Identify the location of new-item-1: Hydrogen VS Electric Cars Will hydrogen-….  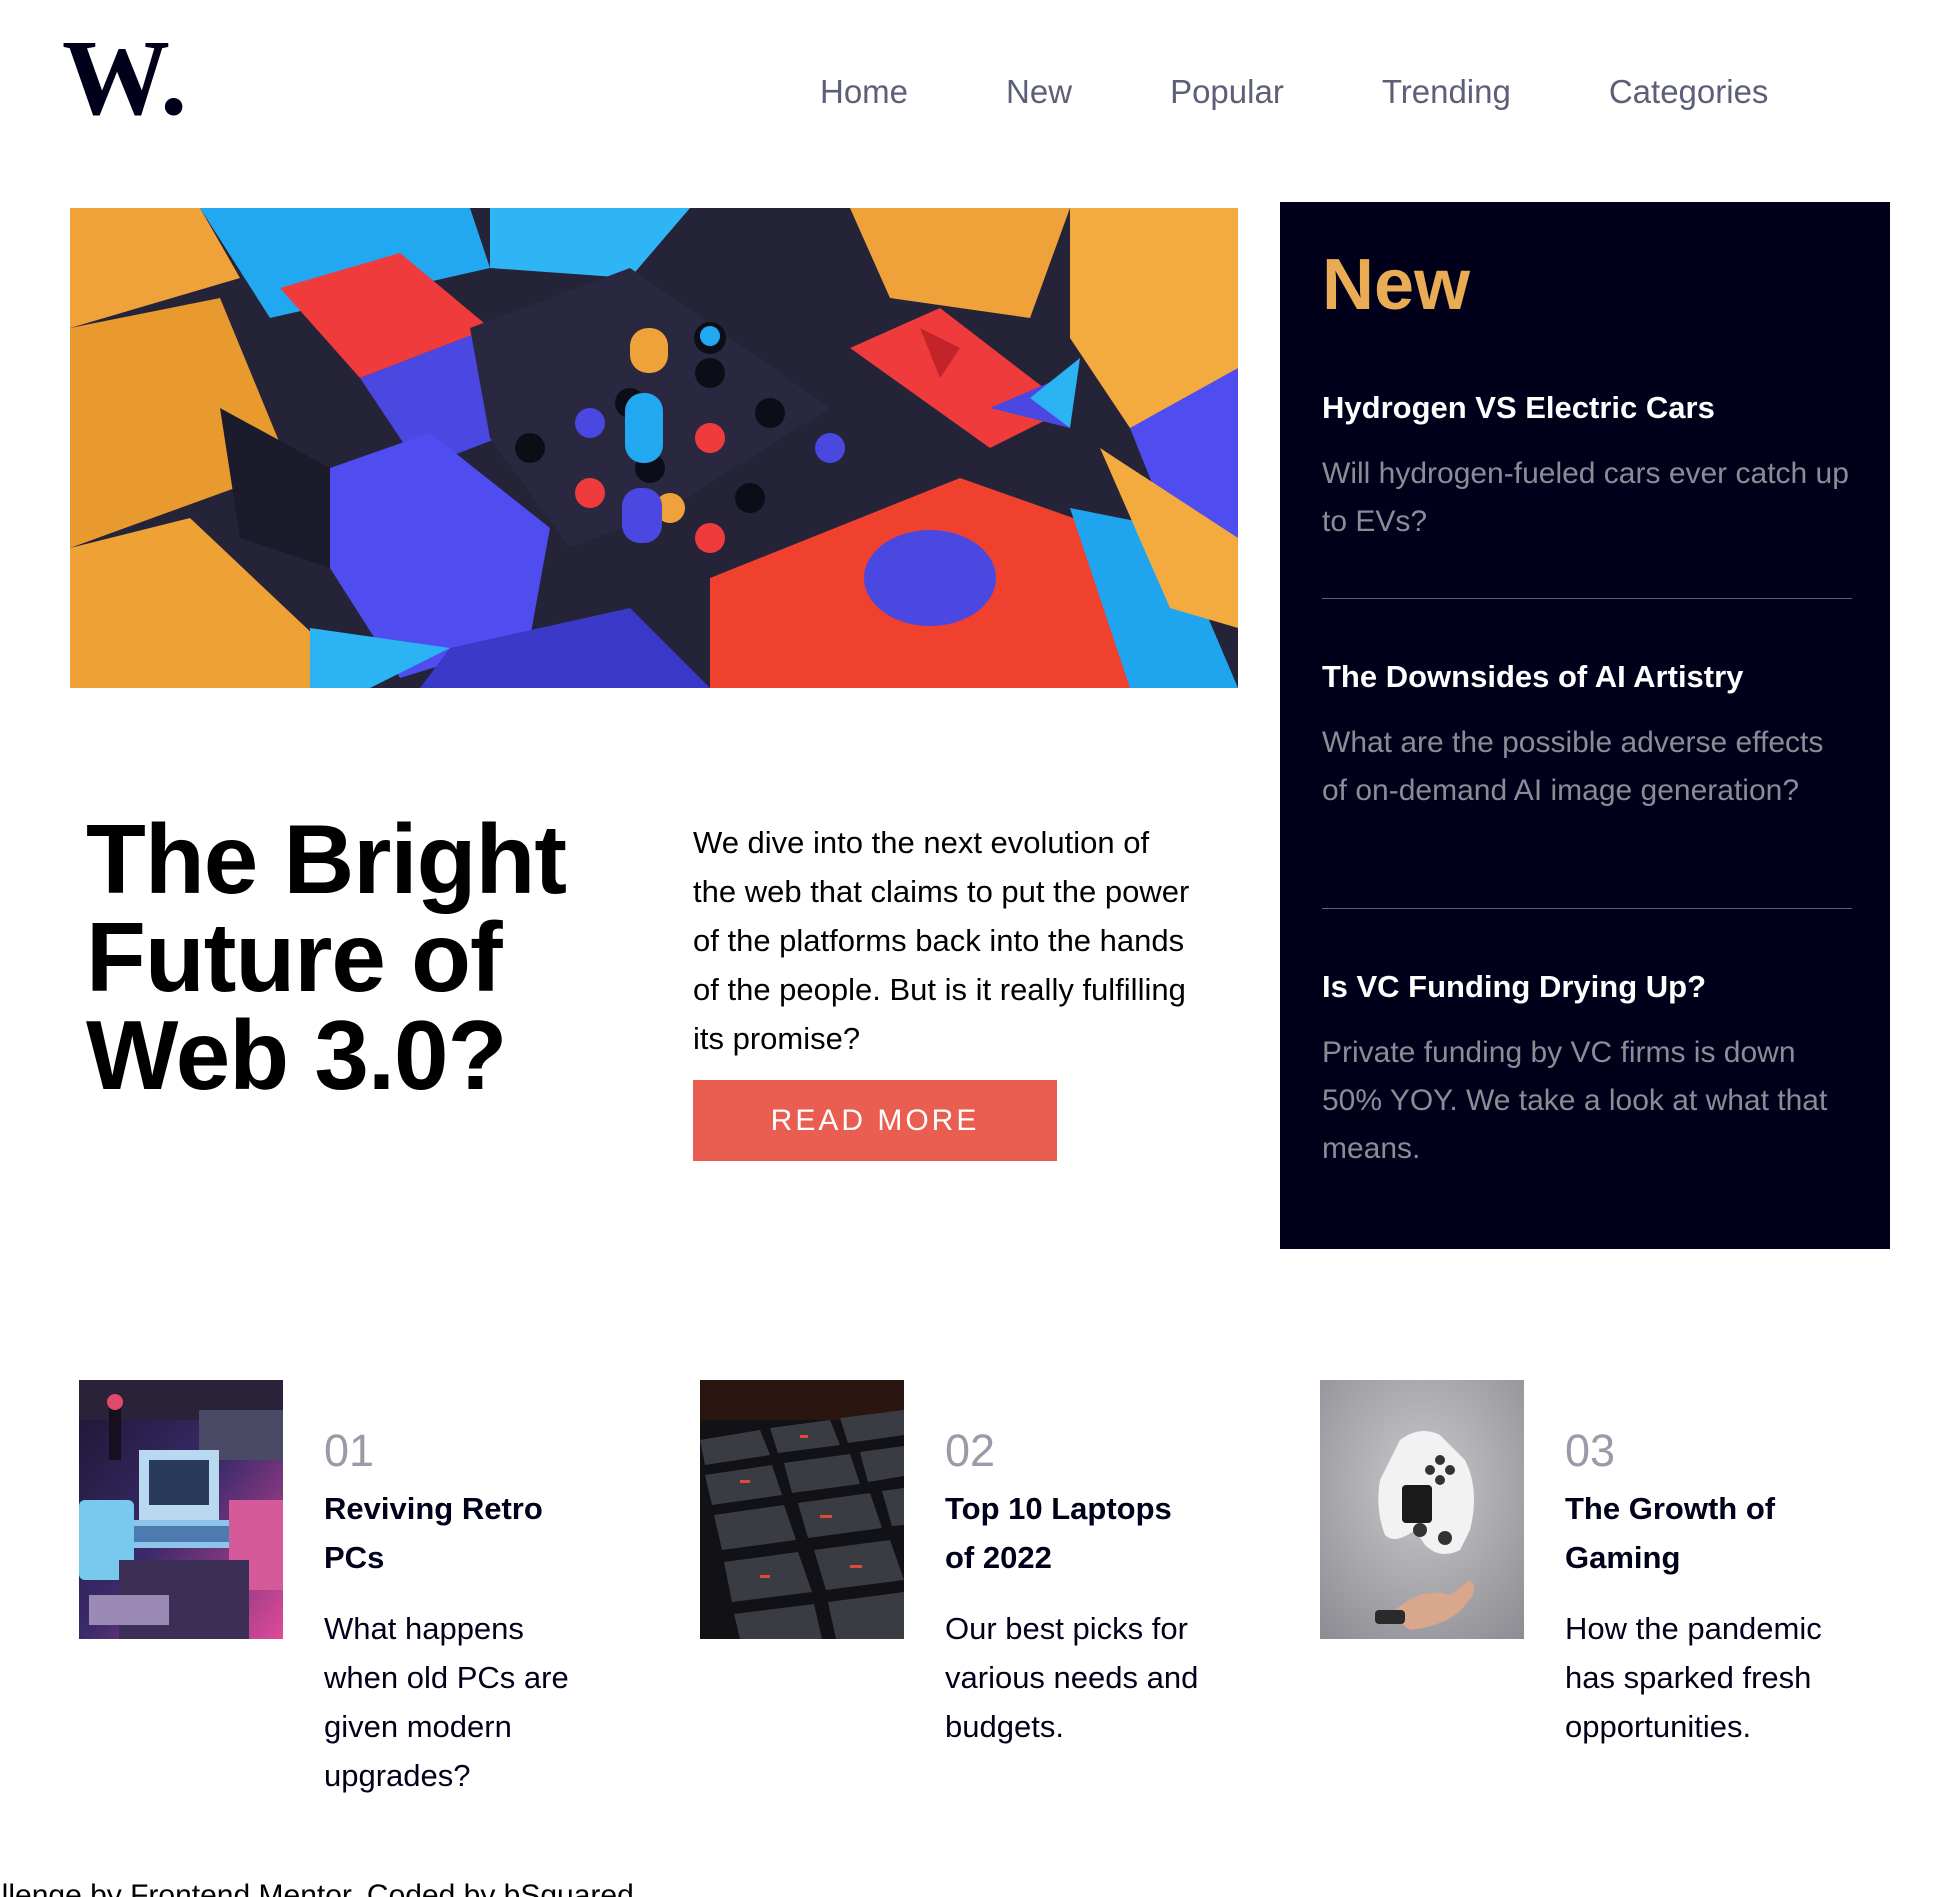
(1588, 467).